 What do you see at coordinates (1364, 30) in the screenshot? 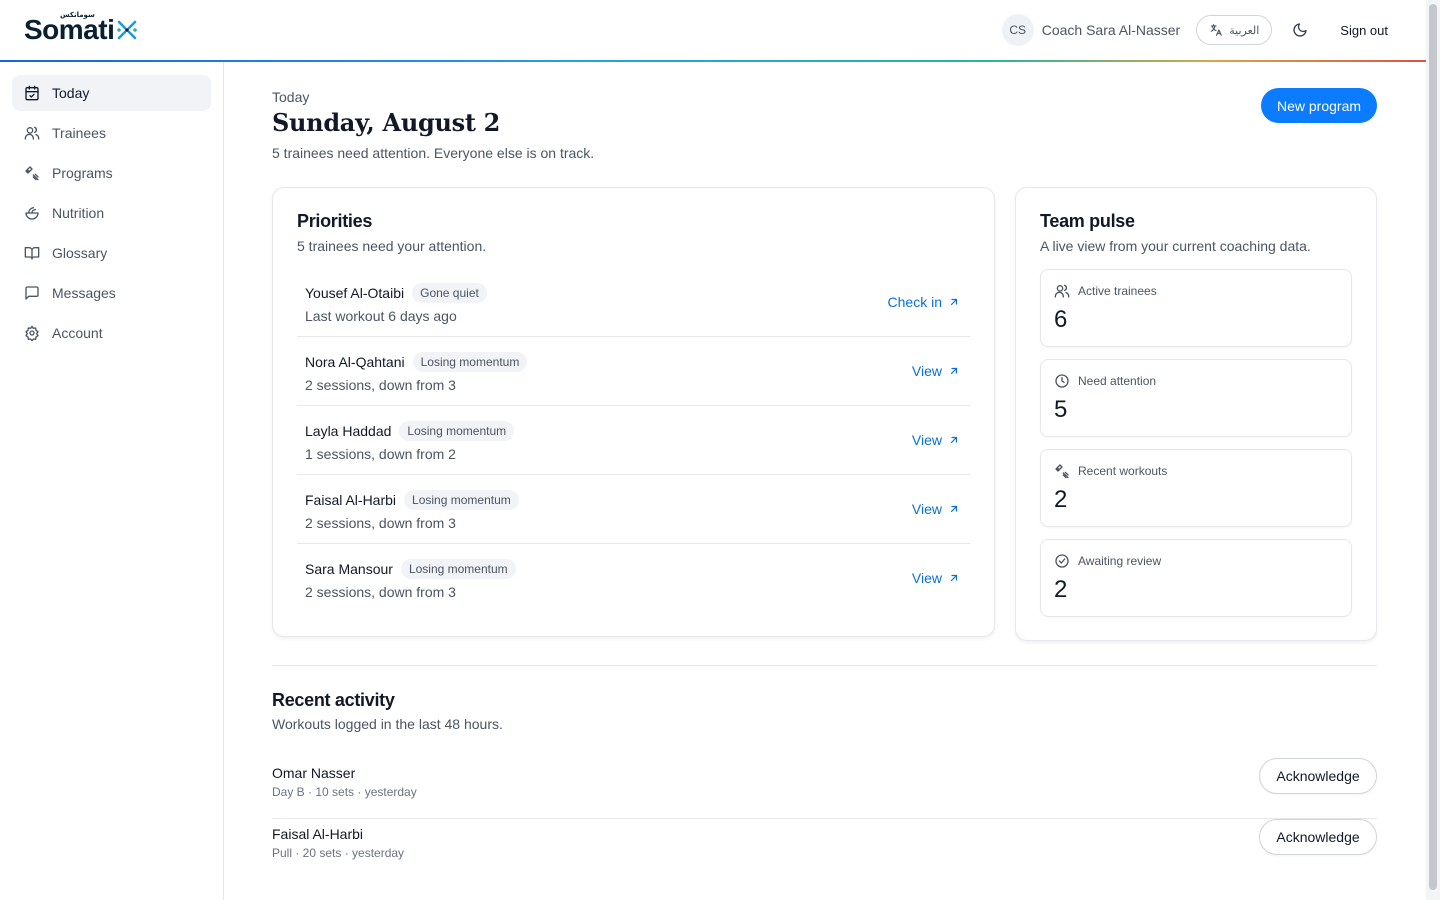
I see `sign-out-button: Sign out` at bounding box center [1364, 30].